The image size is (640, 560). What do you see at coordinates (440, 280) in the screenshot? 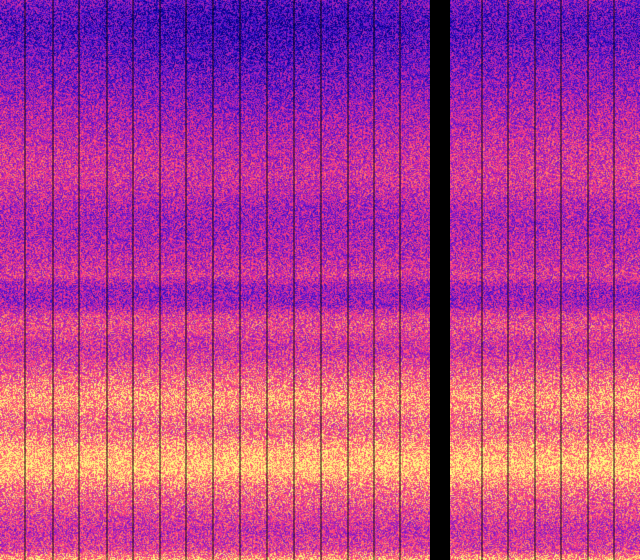
I see `data-gap-band` at bounding box center [440, 280].